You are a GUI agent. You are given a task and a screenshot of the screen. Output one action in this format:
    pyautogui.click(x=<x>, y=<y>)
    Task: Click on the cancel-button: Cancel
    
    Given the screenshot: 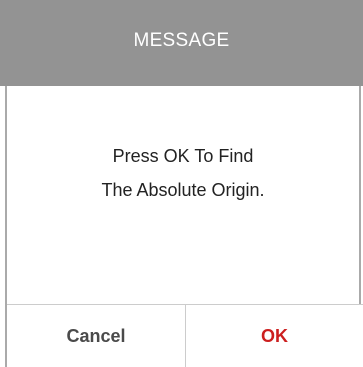 What is the action you would take?
    pyautogui.click(x=96, y=336)
    